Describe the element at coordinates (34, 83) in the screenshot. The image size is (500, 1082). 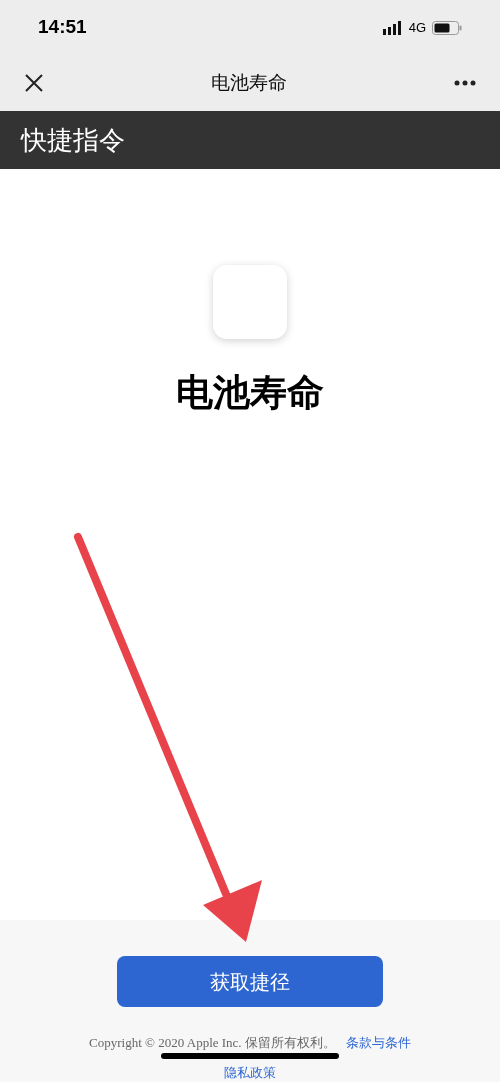
I see `close-icon` at that location.